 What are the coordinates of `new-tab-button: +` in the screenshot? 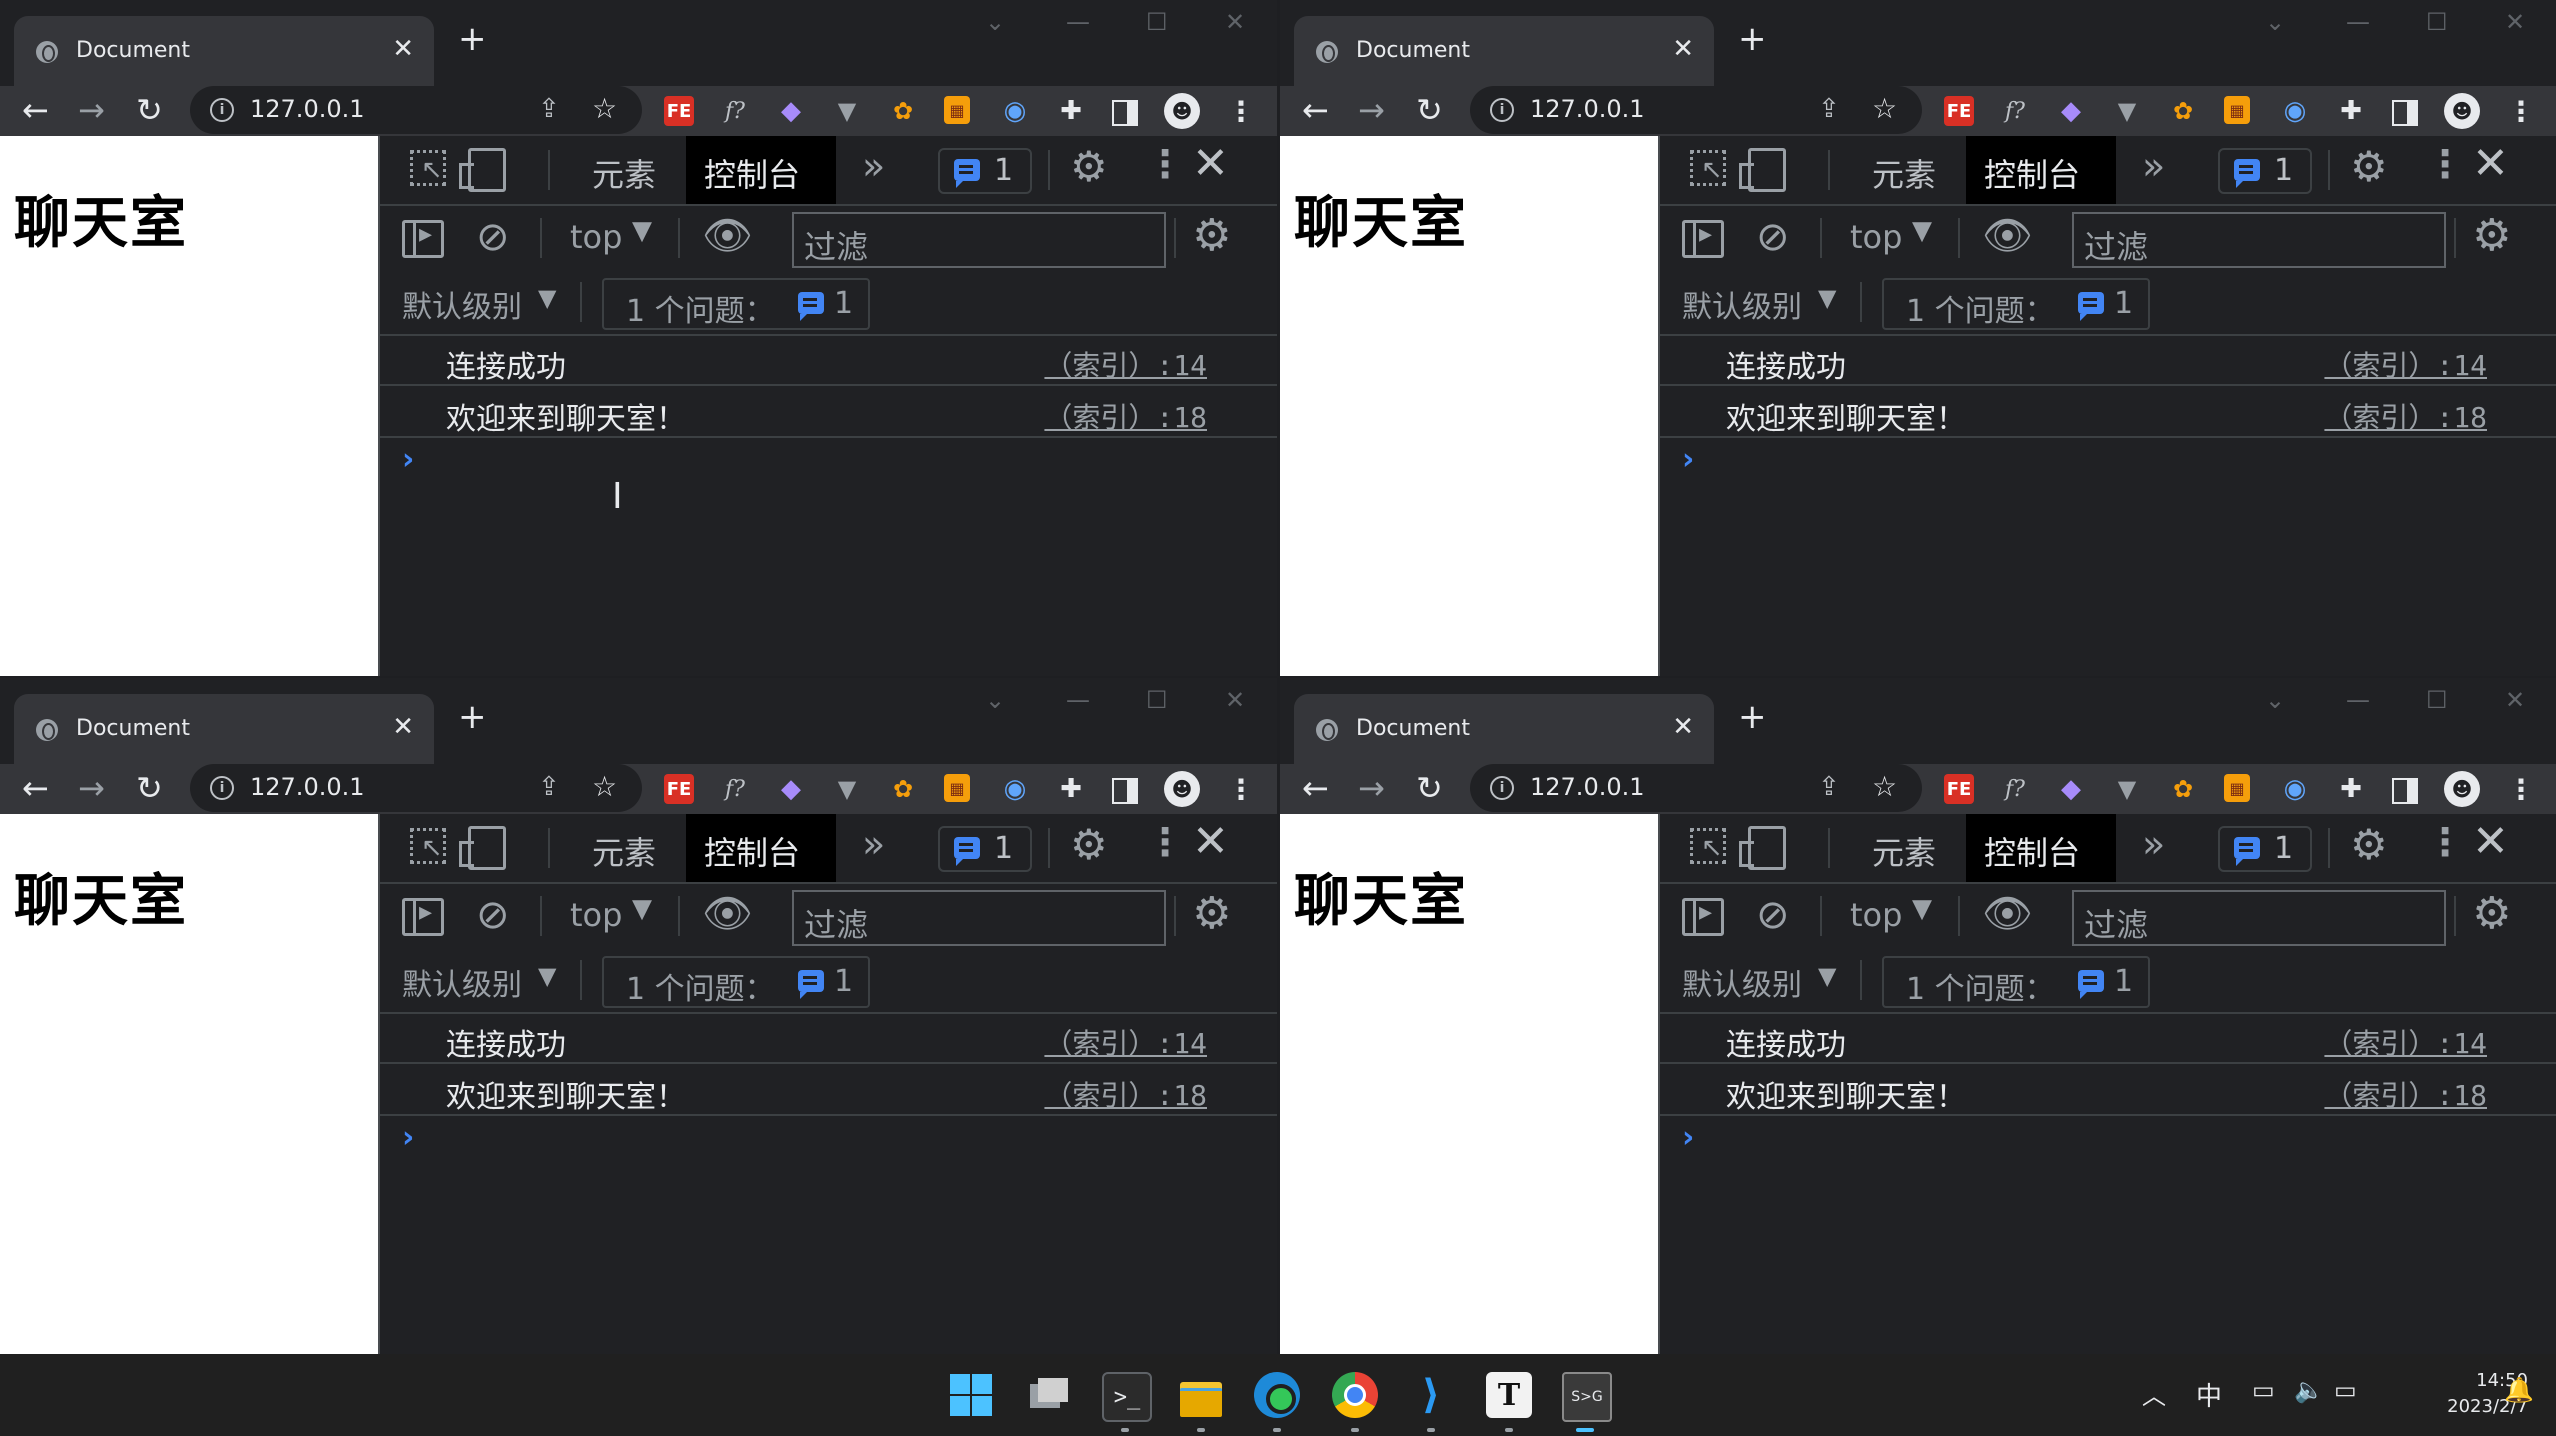 It's located at (472, 717).